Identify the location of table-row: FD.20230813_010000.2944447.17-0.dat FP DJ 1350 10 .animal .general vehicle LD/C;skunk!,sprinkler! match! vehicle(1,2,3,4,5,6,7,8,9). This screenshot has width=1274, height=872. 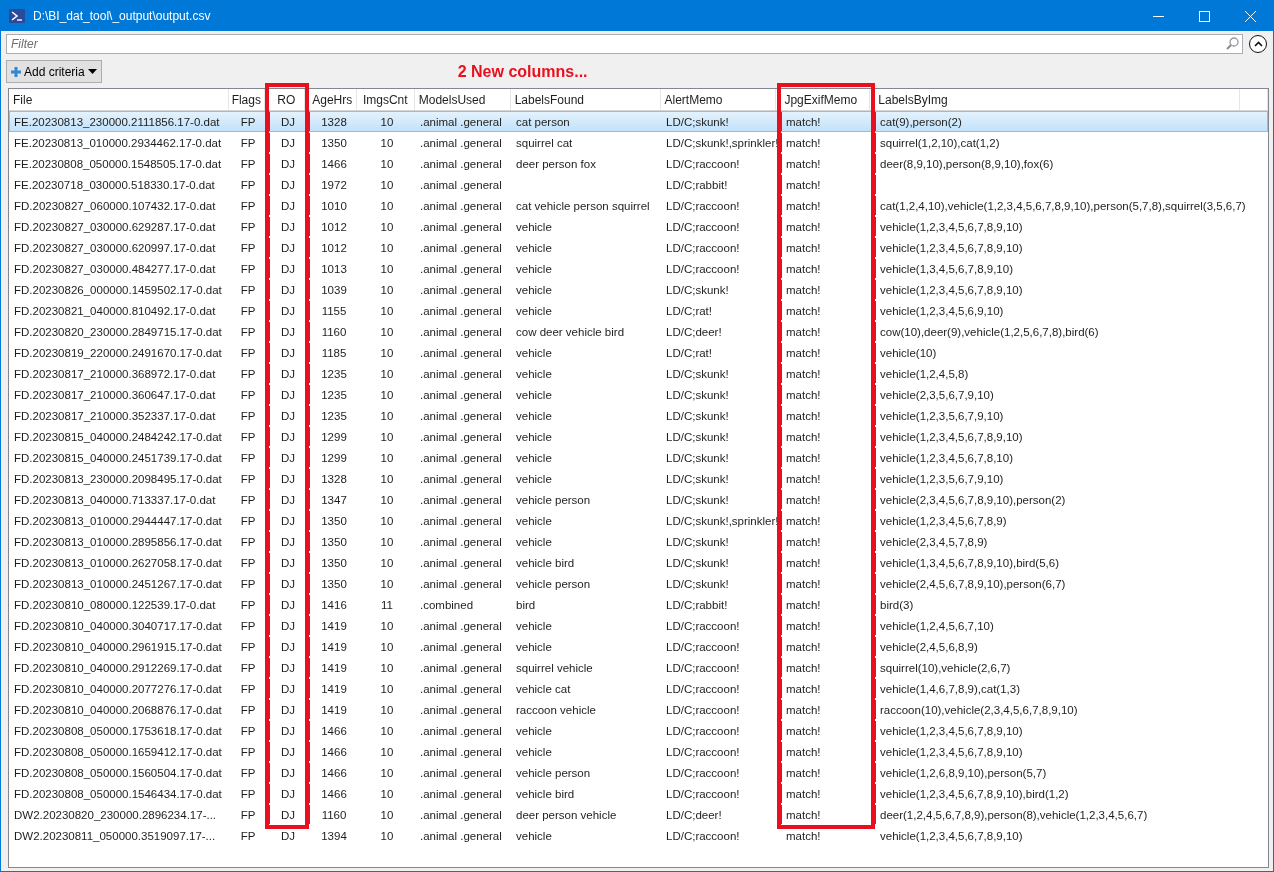
(638, 520).